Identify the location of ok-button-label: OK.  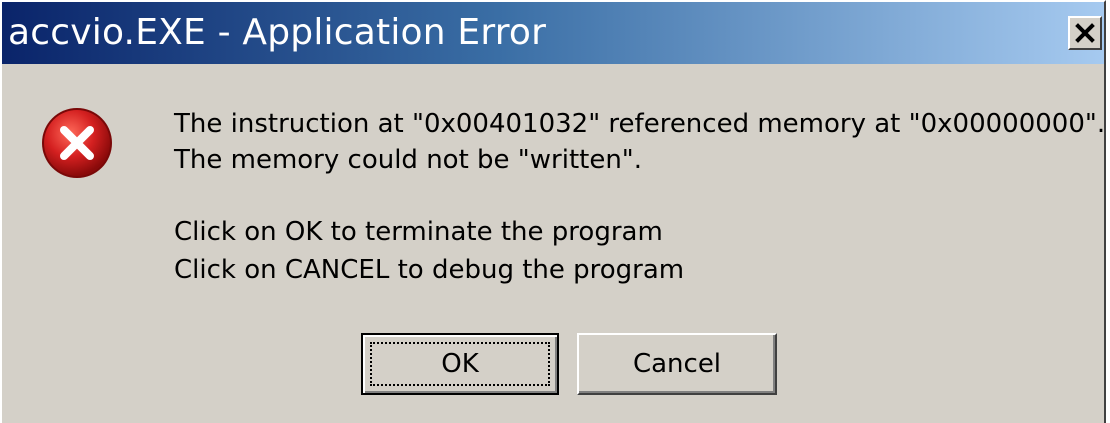
(460, 364).